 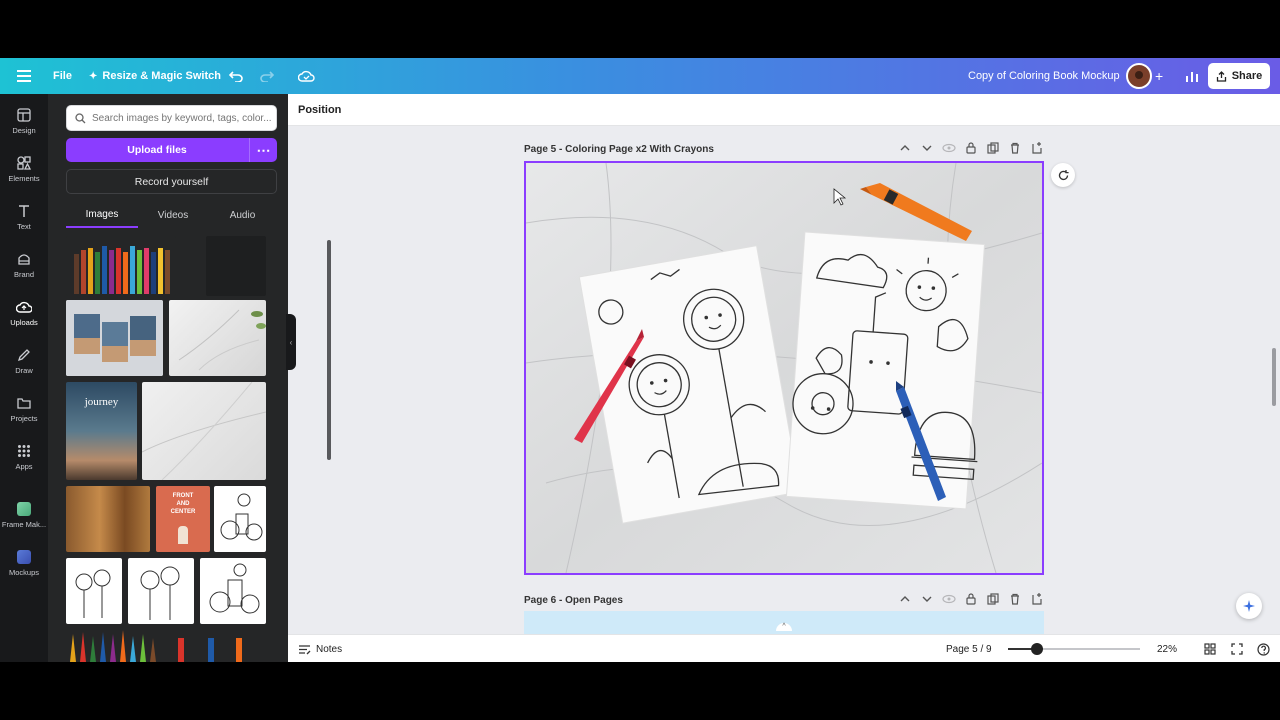 What do you see at coordinates (171, 181) in the screenshot?
I see `record-yourself-button: Record yourself` at bounding box center [171, 181].